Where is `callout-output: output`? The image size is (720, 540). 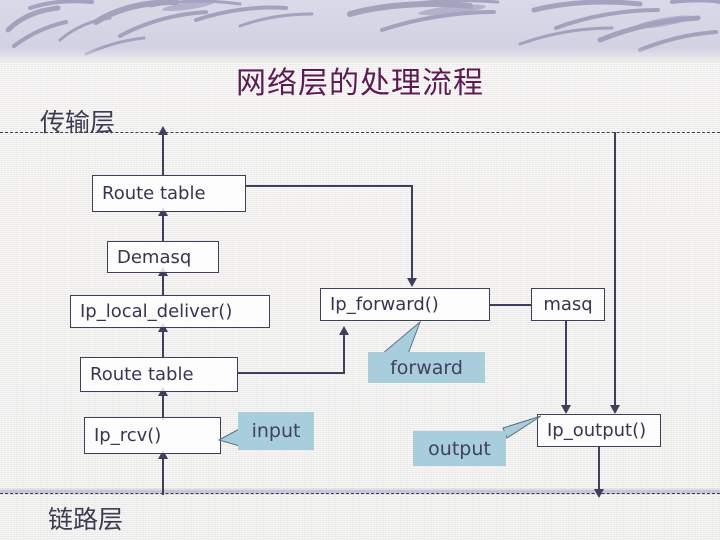
callout-output: output is located at coordinates (459, 448).